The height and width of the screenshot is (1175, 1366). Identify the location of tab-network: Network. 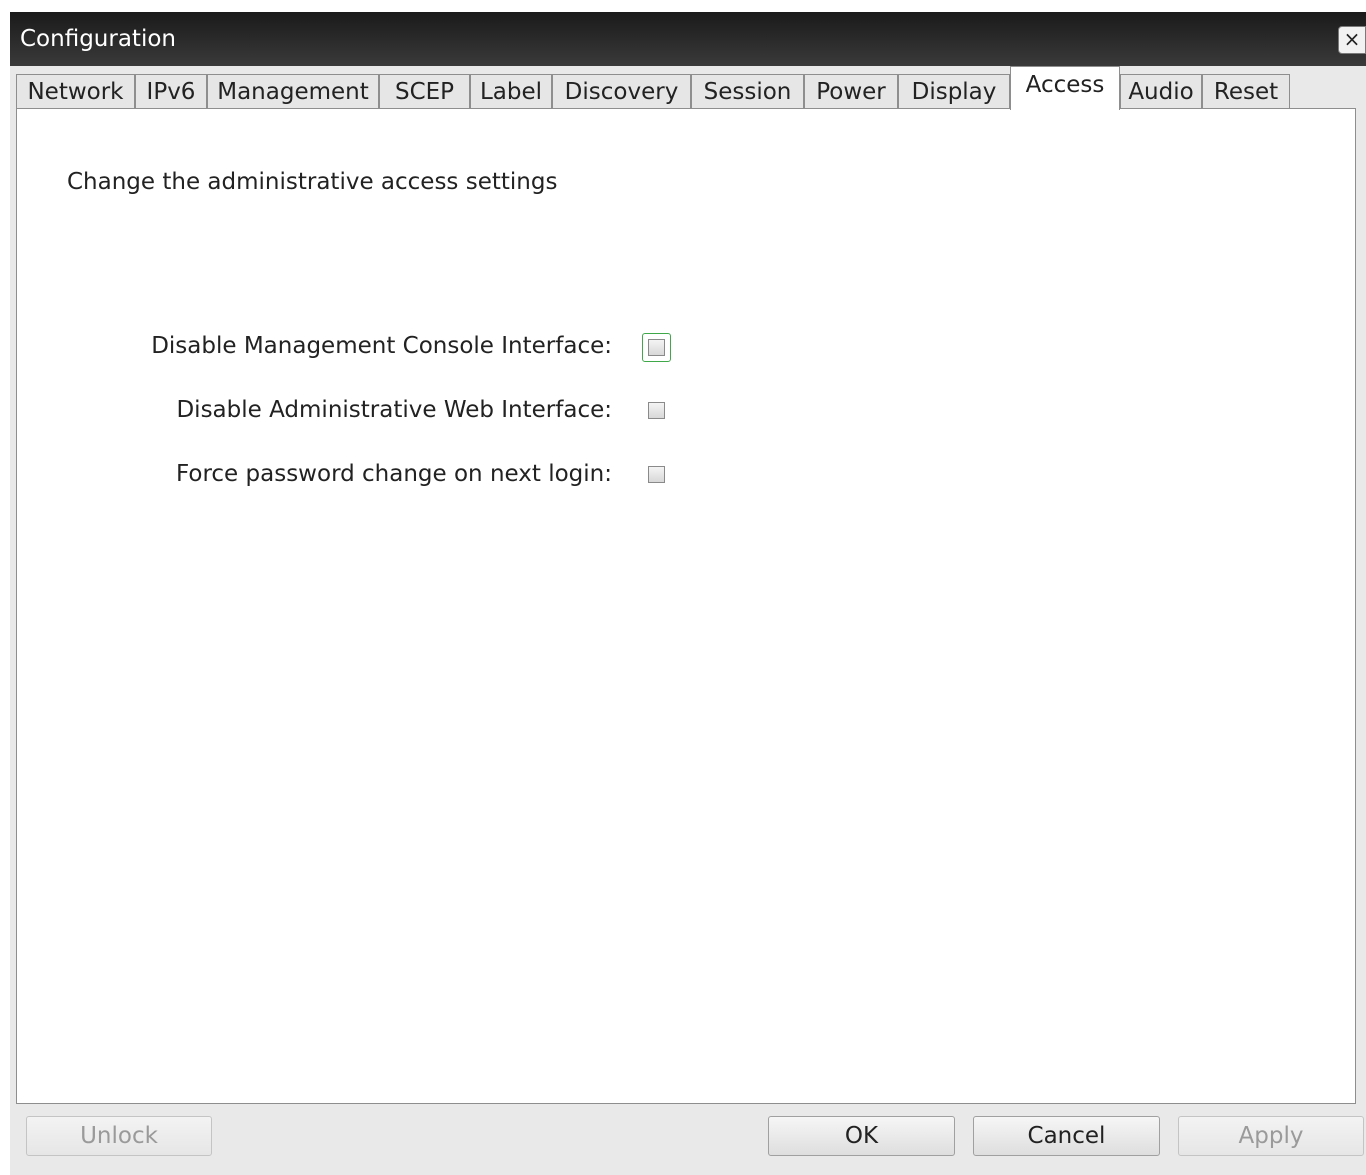
(75, 92).